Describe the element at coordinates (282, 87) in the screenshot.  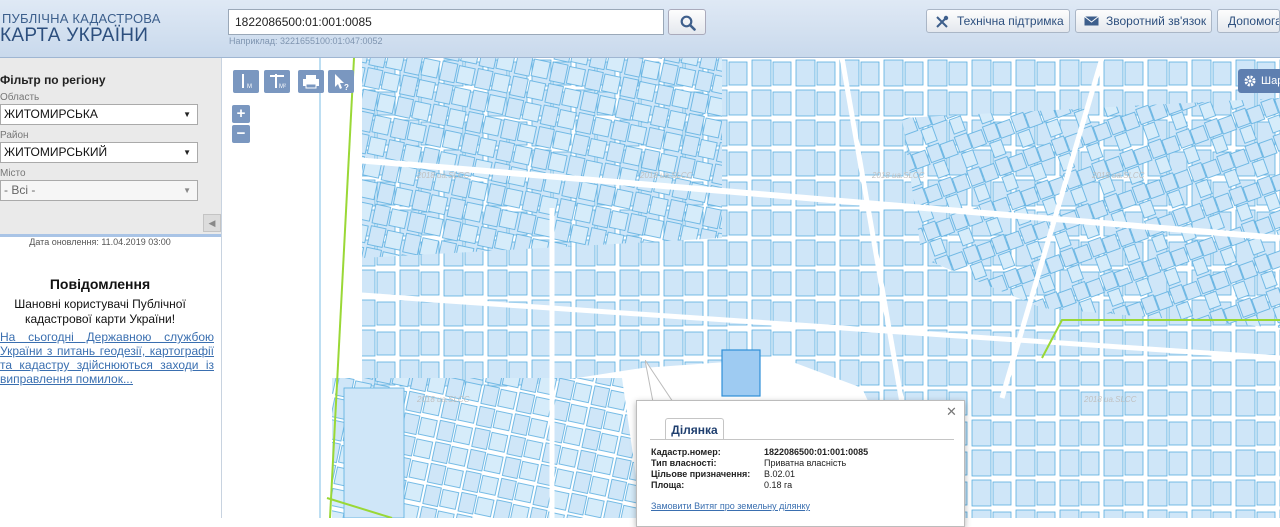
I see `svg-text: M²` at that location.